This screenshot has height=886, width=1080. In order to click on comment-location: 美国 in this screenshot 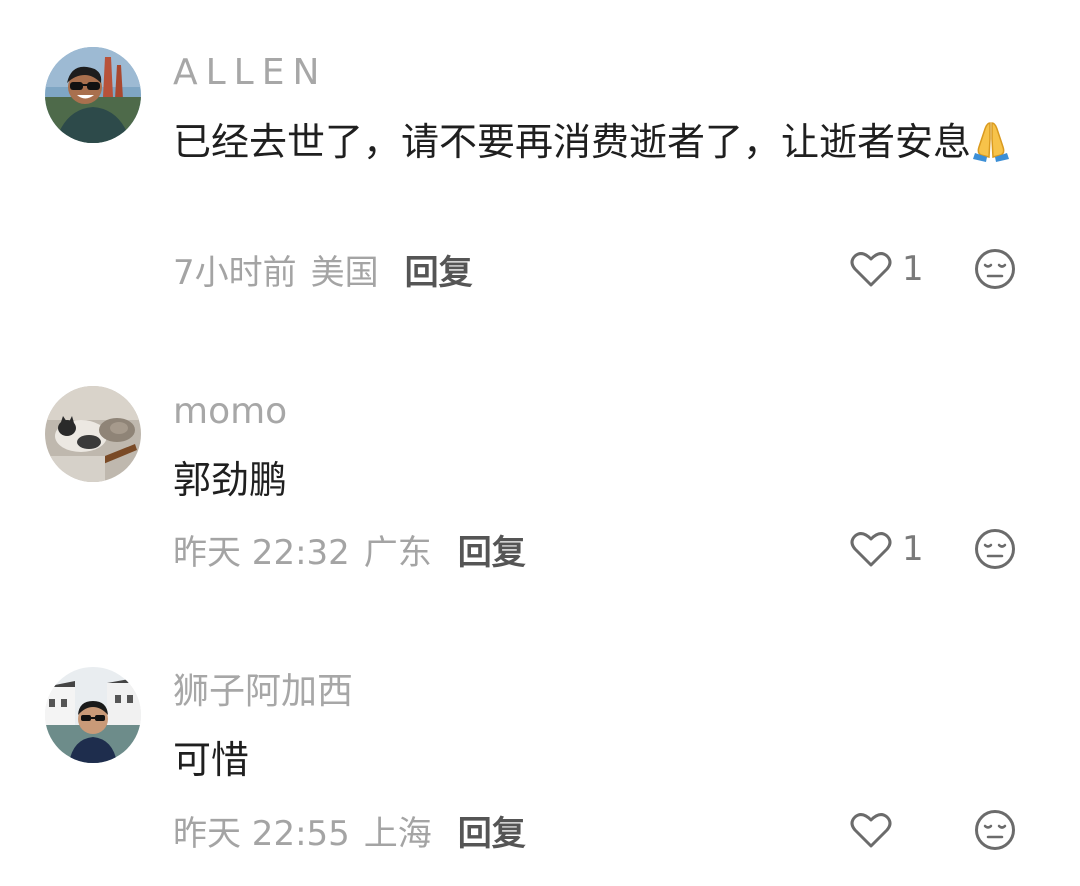, I will do `click(344, 272)`.